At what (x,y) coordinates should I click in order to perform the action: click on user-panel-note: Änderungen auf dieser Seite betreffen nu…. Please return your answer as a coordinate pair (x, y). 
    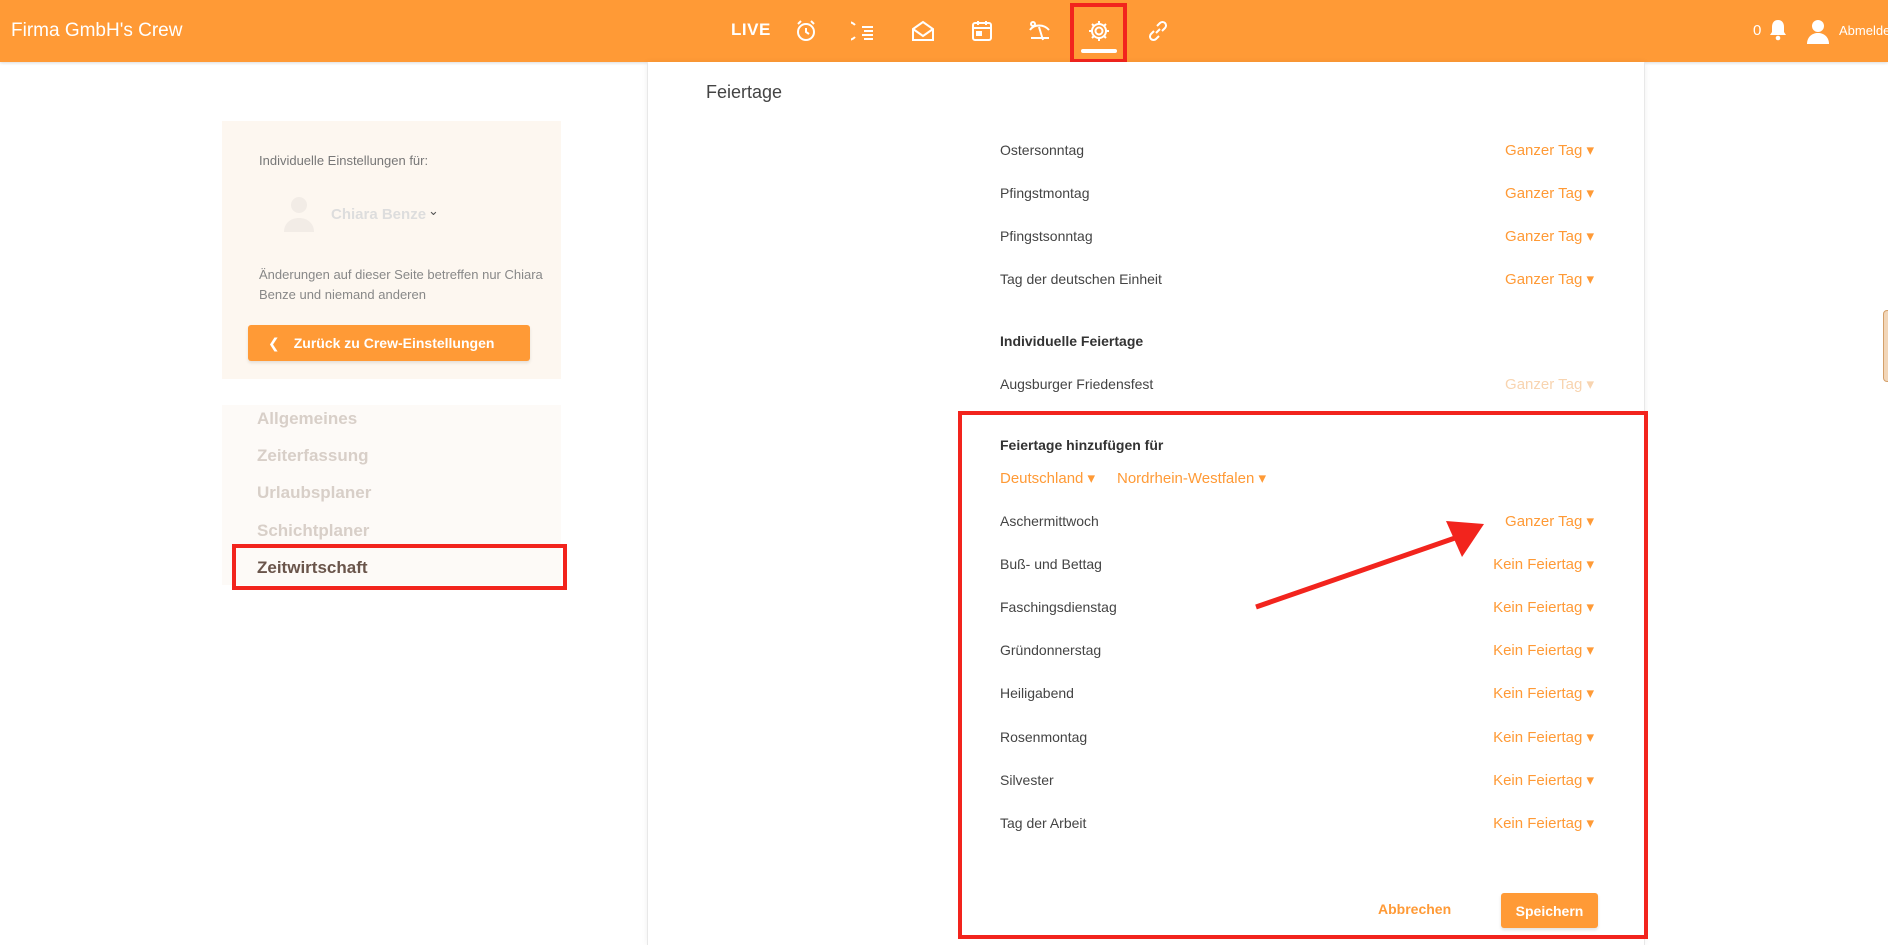
    Looking at the image, I should click on (401, 284).